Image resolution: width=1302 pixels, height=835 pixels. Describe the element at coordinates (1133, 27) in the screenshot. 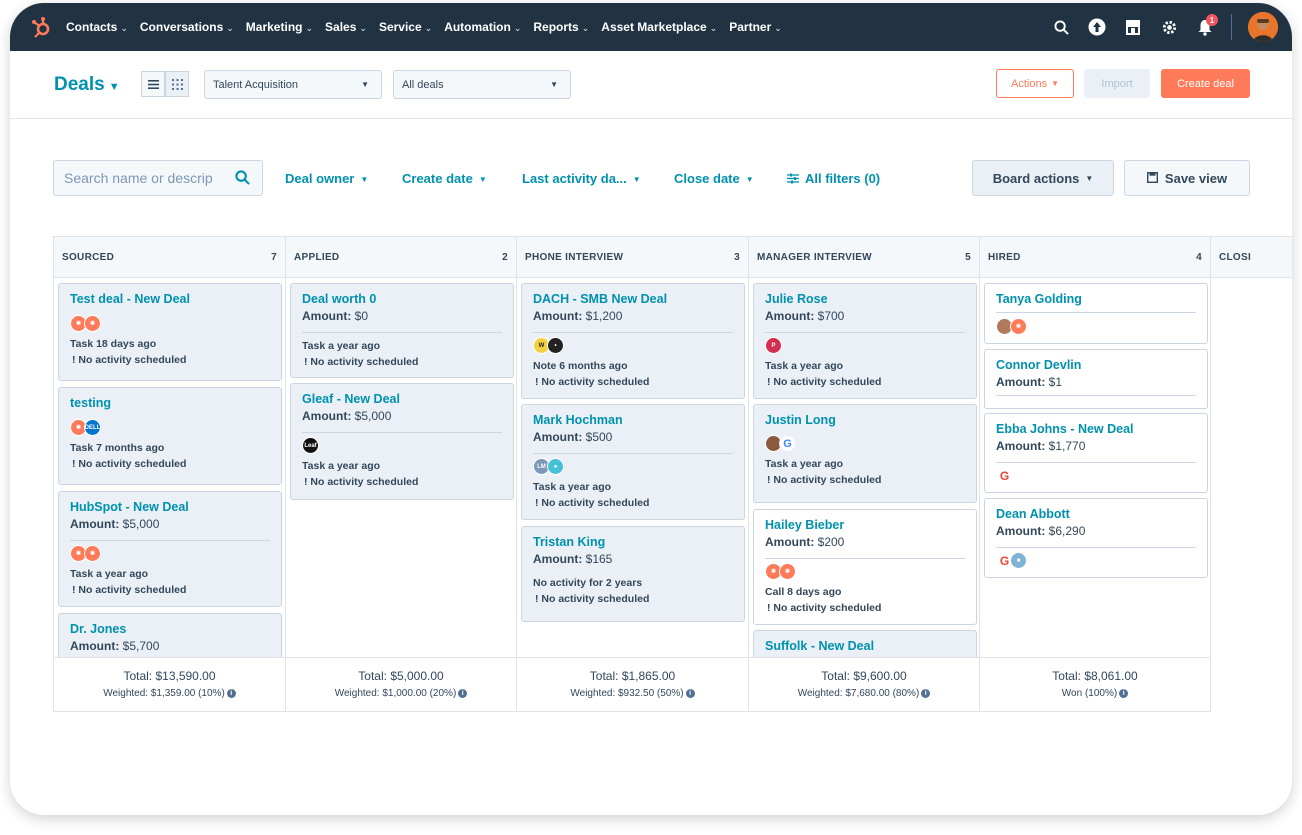

I see `marketplace-icon` at that location.